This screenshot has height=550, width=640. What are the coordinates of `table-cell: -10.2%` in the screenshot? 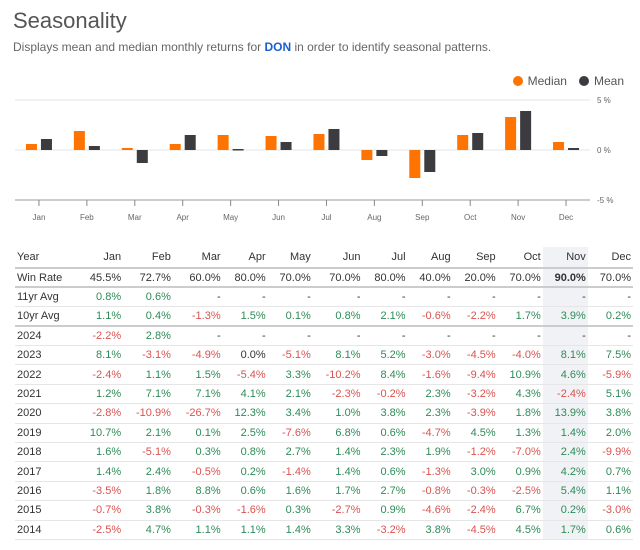 It's located at (337, 374).